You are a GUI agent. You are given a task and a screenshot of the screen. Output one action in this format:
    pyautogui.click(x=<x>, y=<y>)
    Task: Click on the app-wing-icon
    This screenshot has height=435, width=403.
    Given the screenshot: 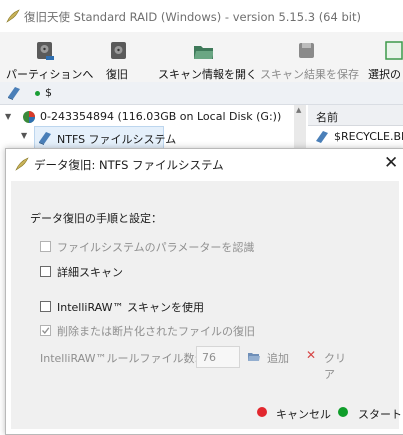 What is the action you would take?
    pyautogui.click(x=13, y=16)
    